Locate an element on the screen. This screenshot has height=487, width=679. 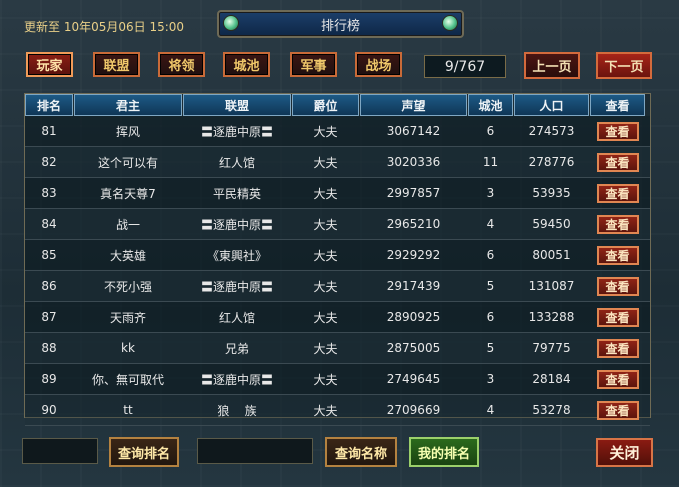
table-row: 84 战一 〓逐鹿中原〓 大夫 2965210 4 59450 查看 is located at coordinates (337, 224).